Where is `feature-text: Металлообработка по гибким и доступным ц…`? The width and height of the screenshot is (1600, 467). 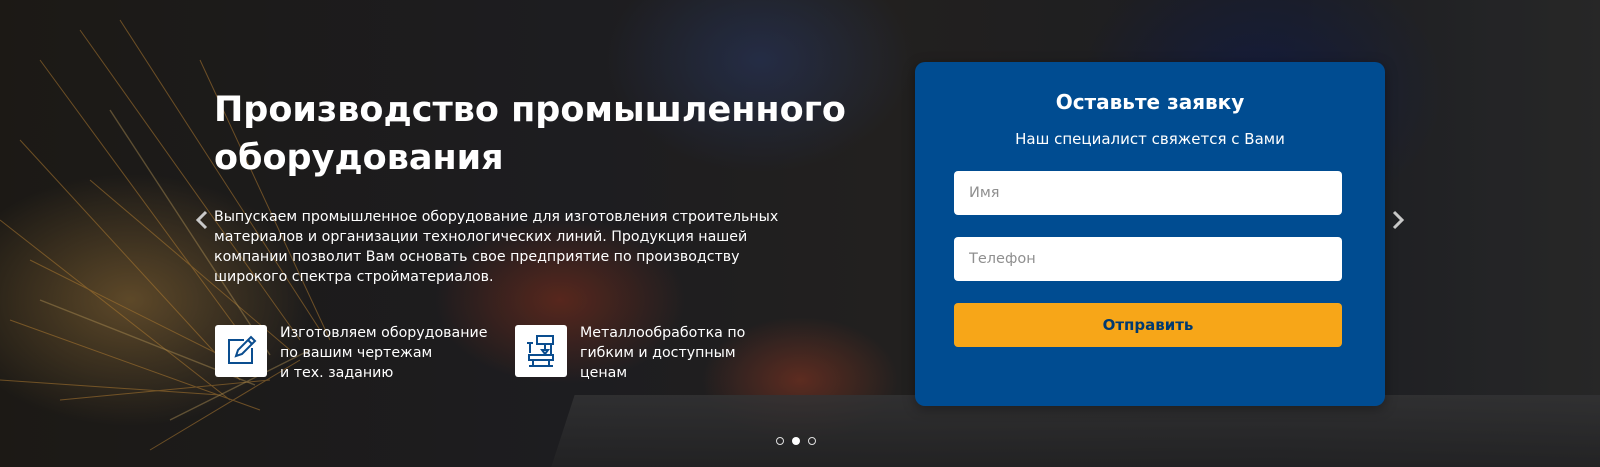 feature-text: Металлообработка по гибким и доступным ц… is located at coordinates (663, 353).